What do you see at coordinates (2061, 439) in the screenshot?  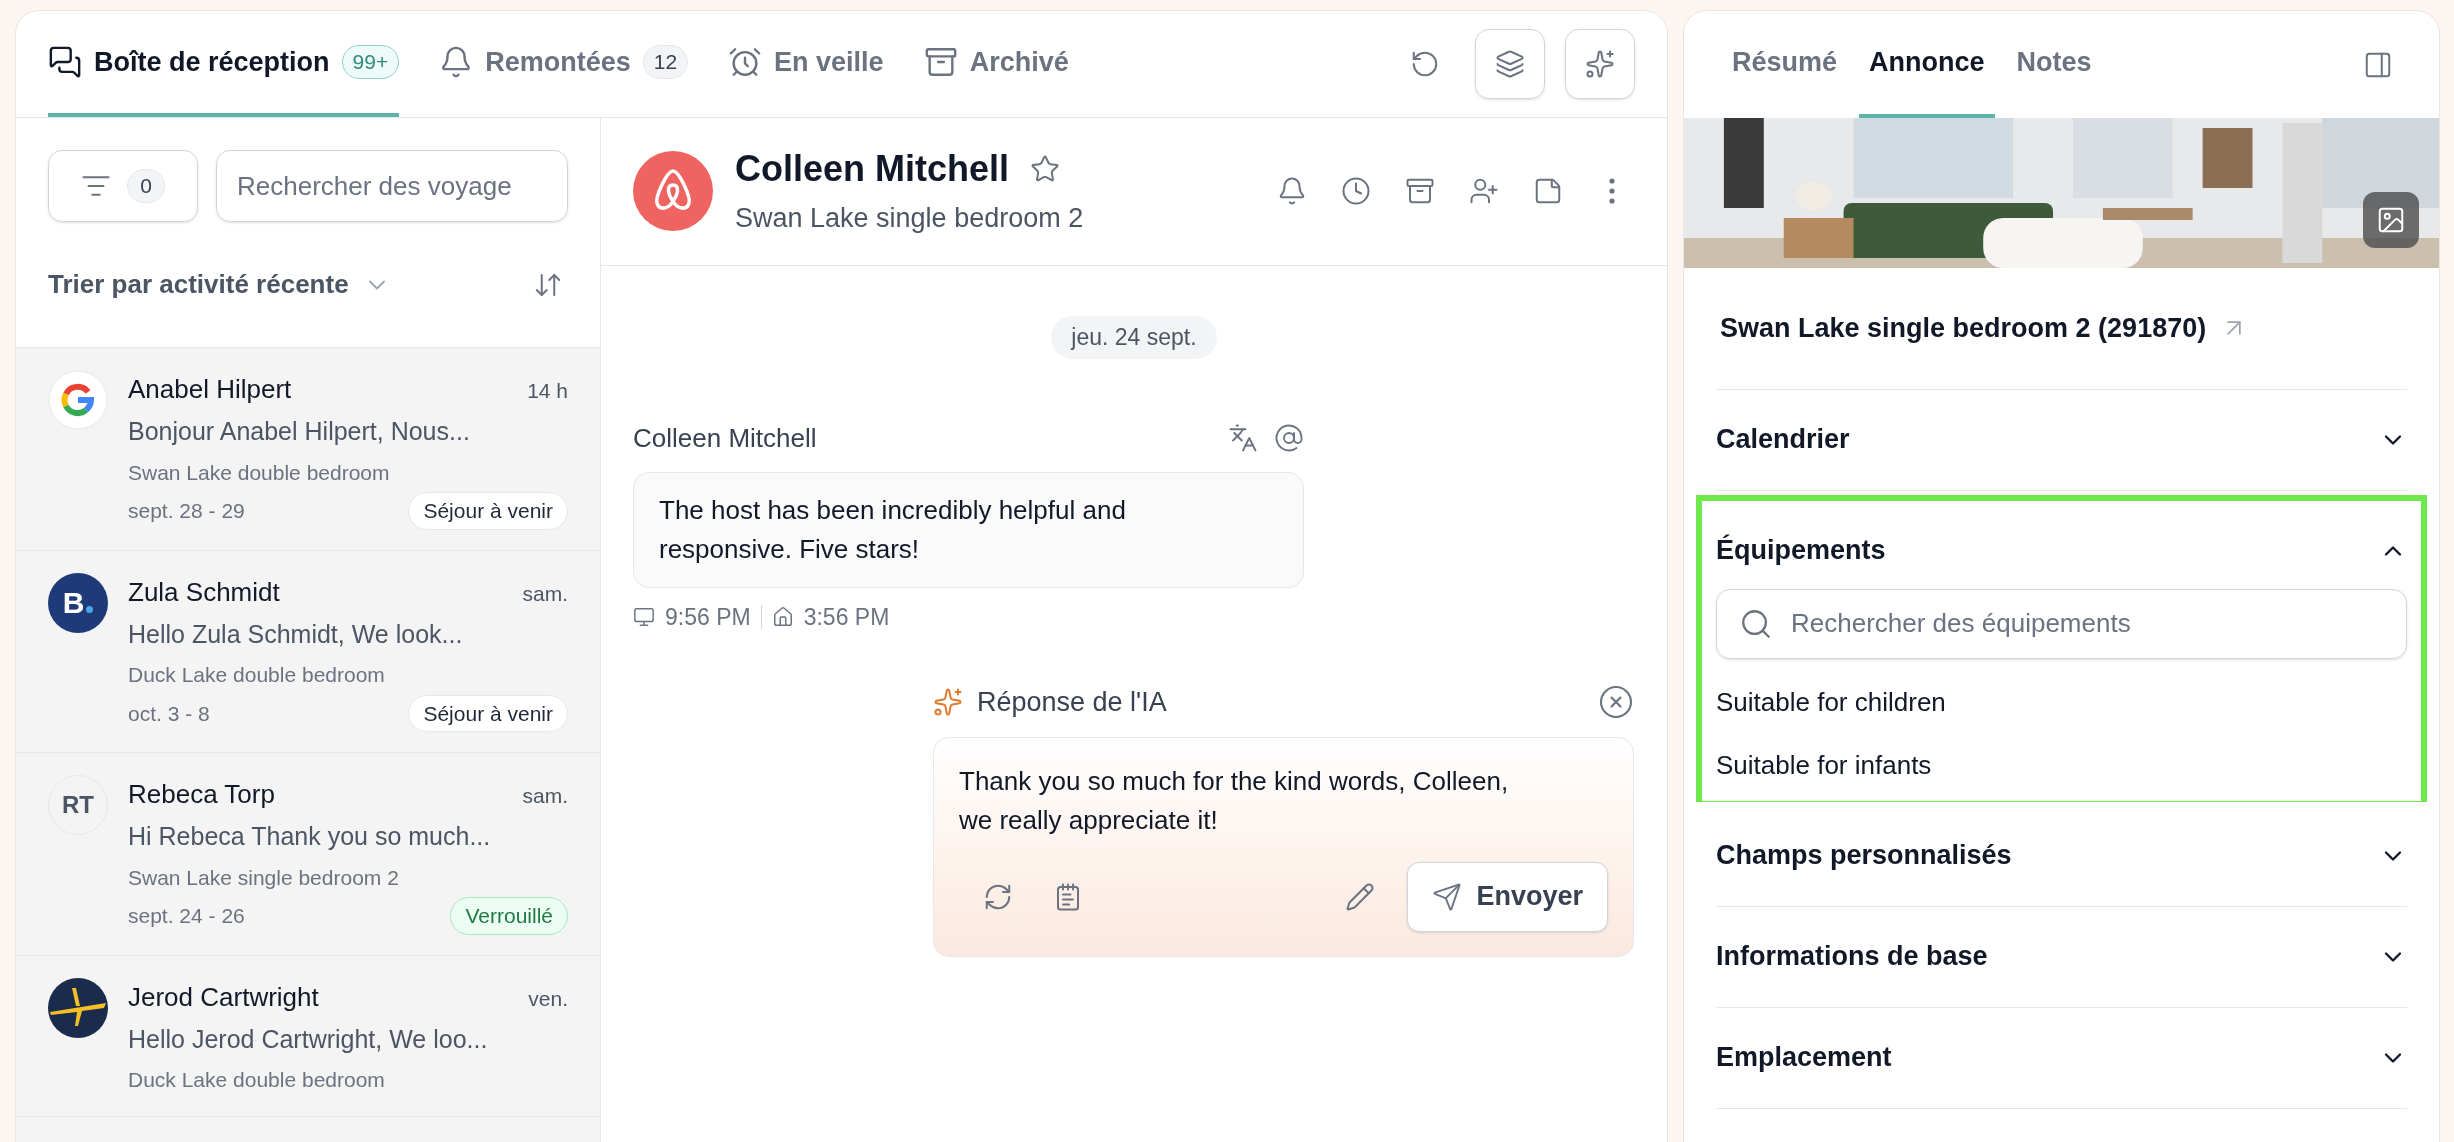 I see `section-header: Calendrier` at bounding box center [2061, 439].